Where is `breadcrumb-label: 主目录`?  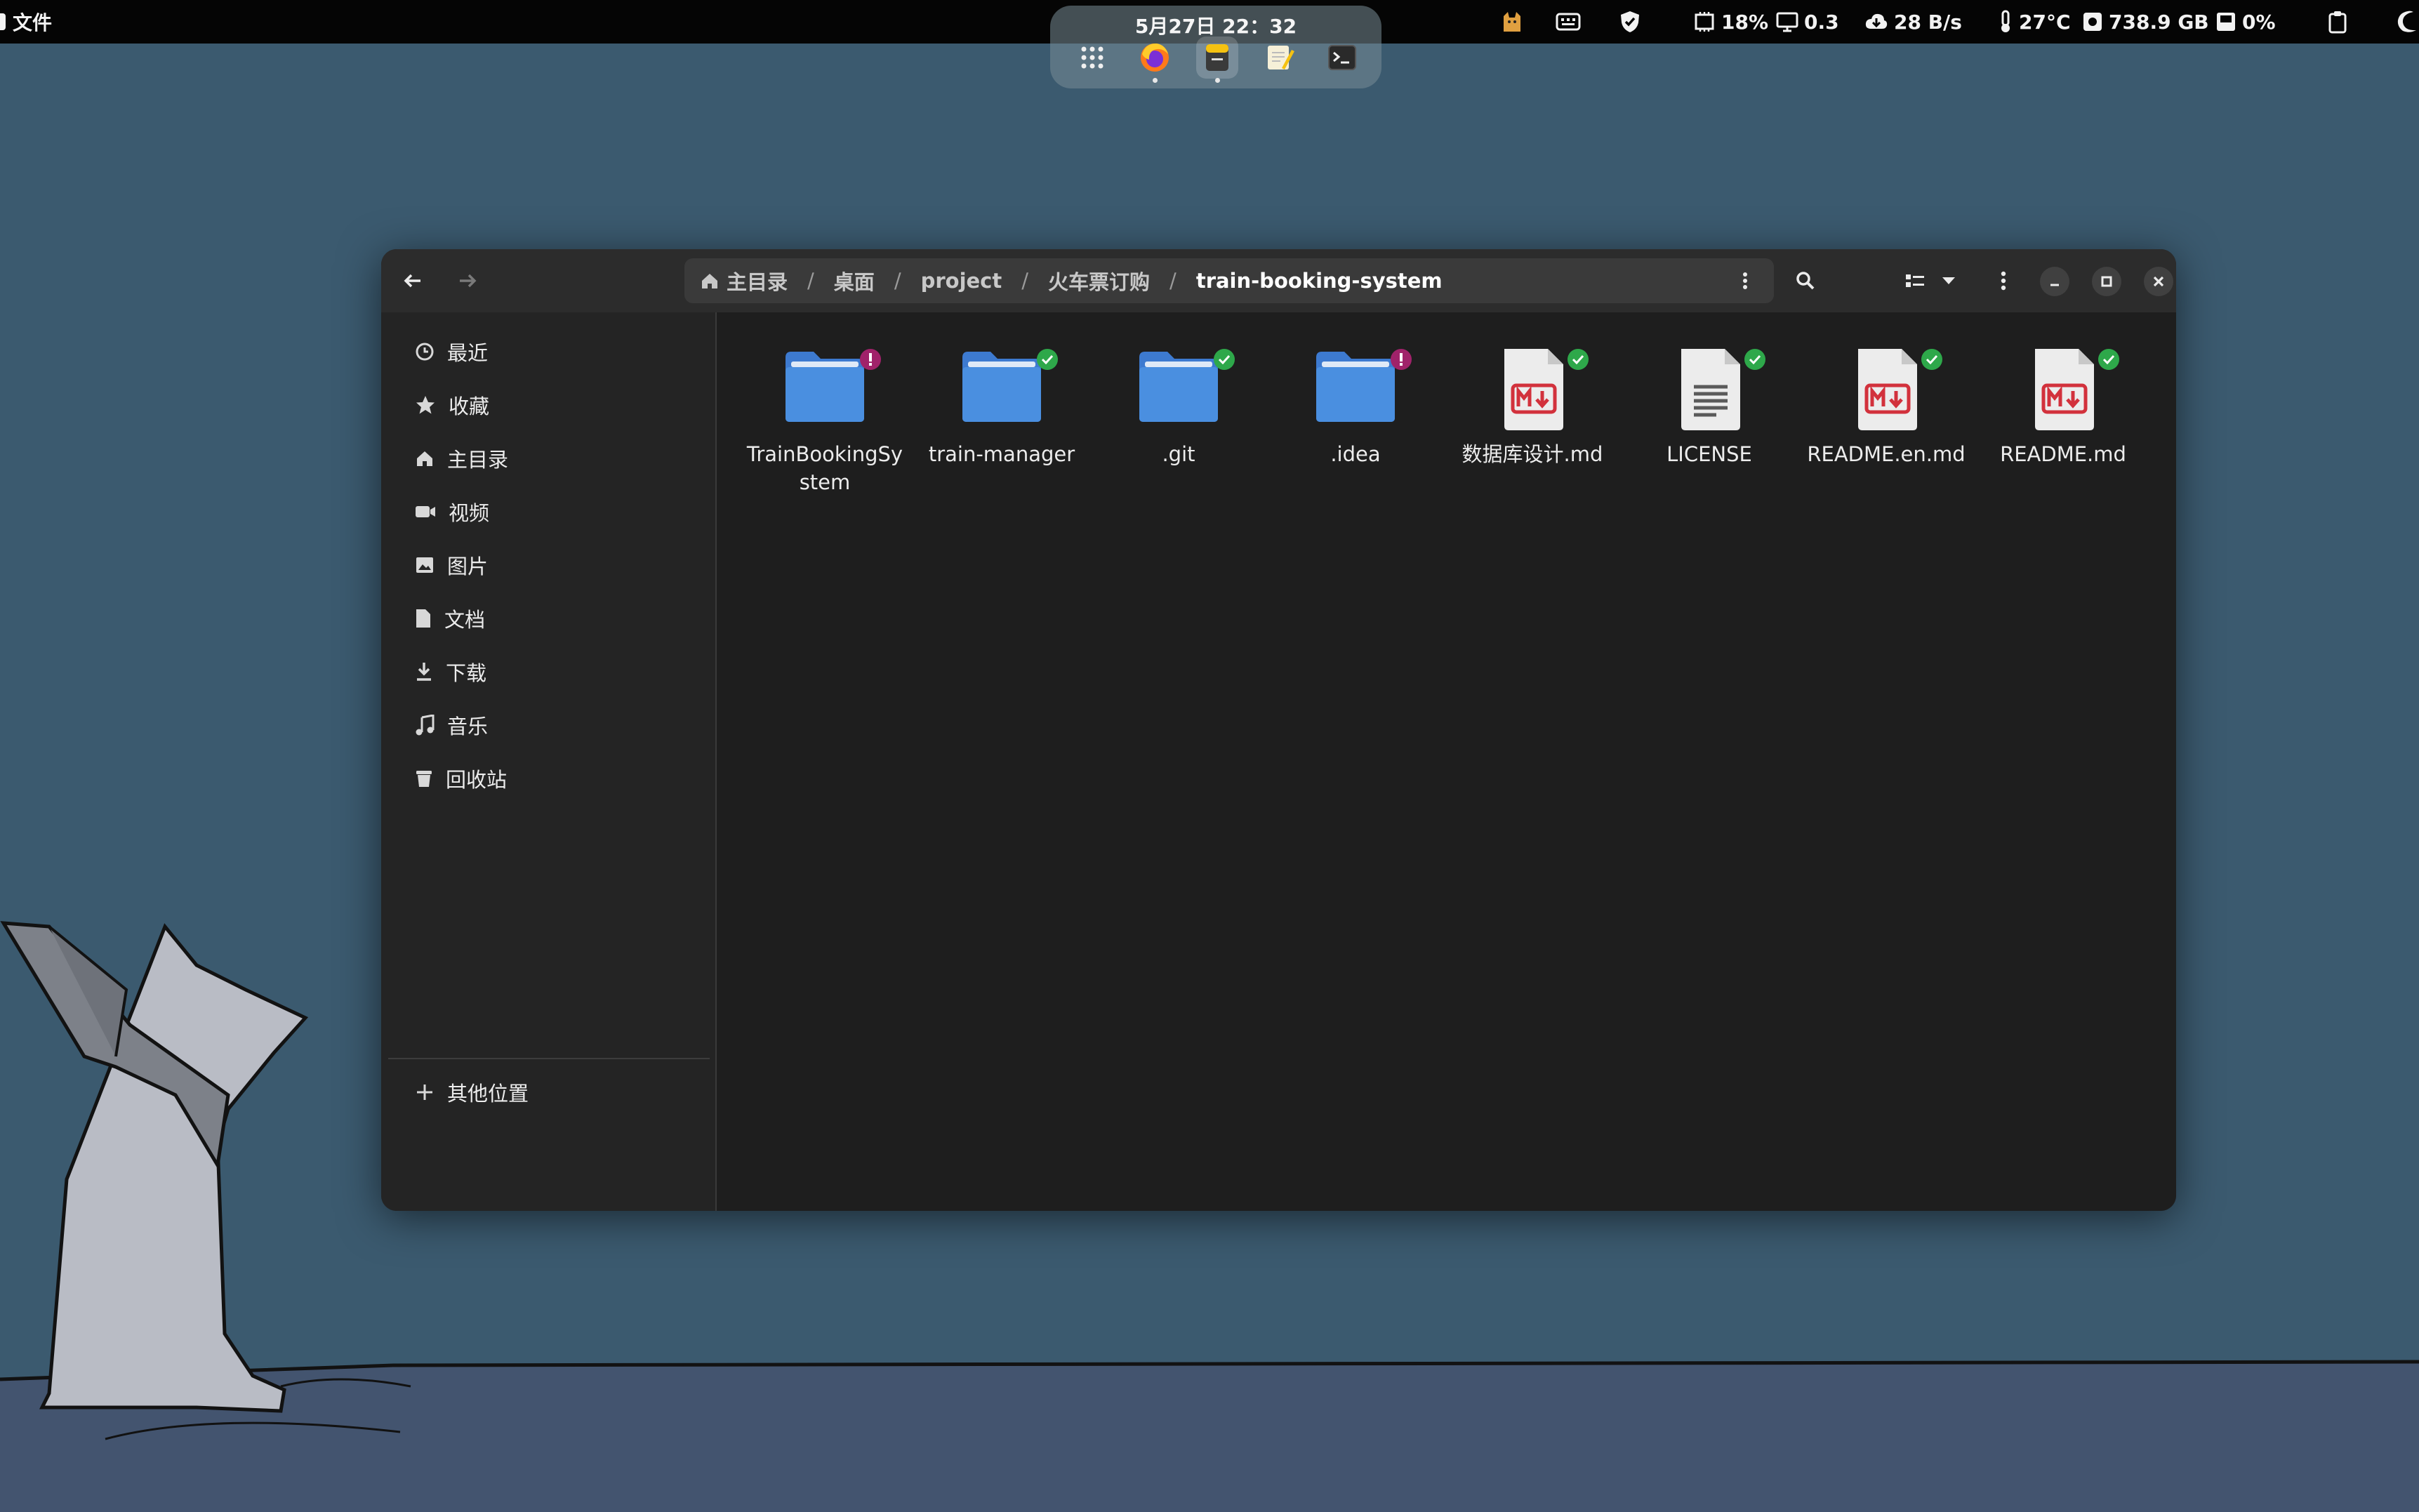 breadcrumb-label: 主目录 is located at coordinates (758, 282).